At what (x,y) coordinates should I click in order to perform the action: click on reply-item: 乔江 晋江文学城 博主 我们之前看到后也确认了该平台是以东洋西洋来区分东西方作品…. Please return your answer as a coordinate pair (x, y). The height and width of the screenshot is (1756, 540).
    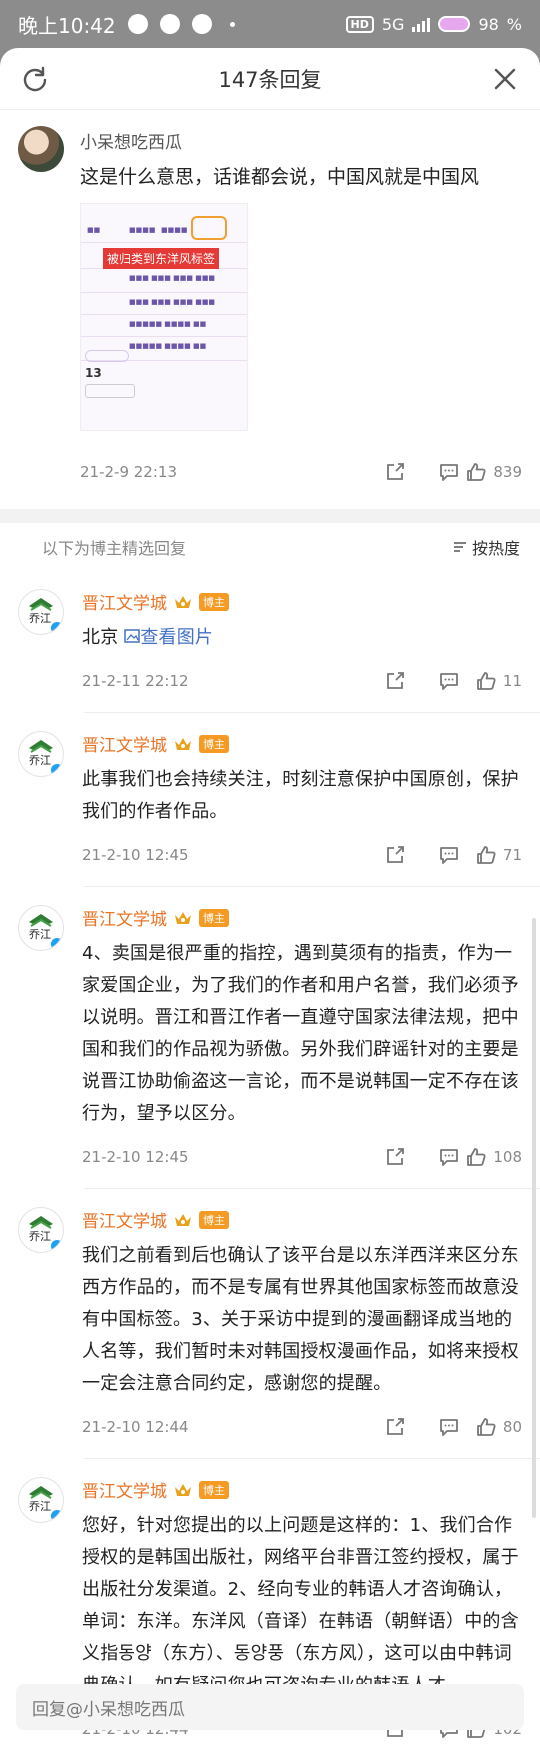
    Looking at the image, I should click on (270, 1314).